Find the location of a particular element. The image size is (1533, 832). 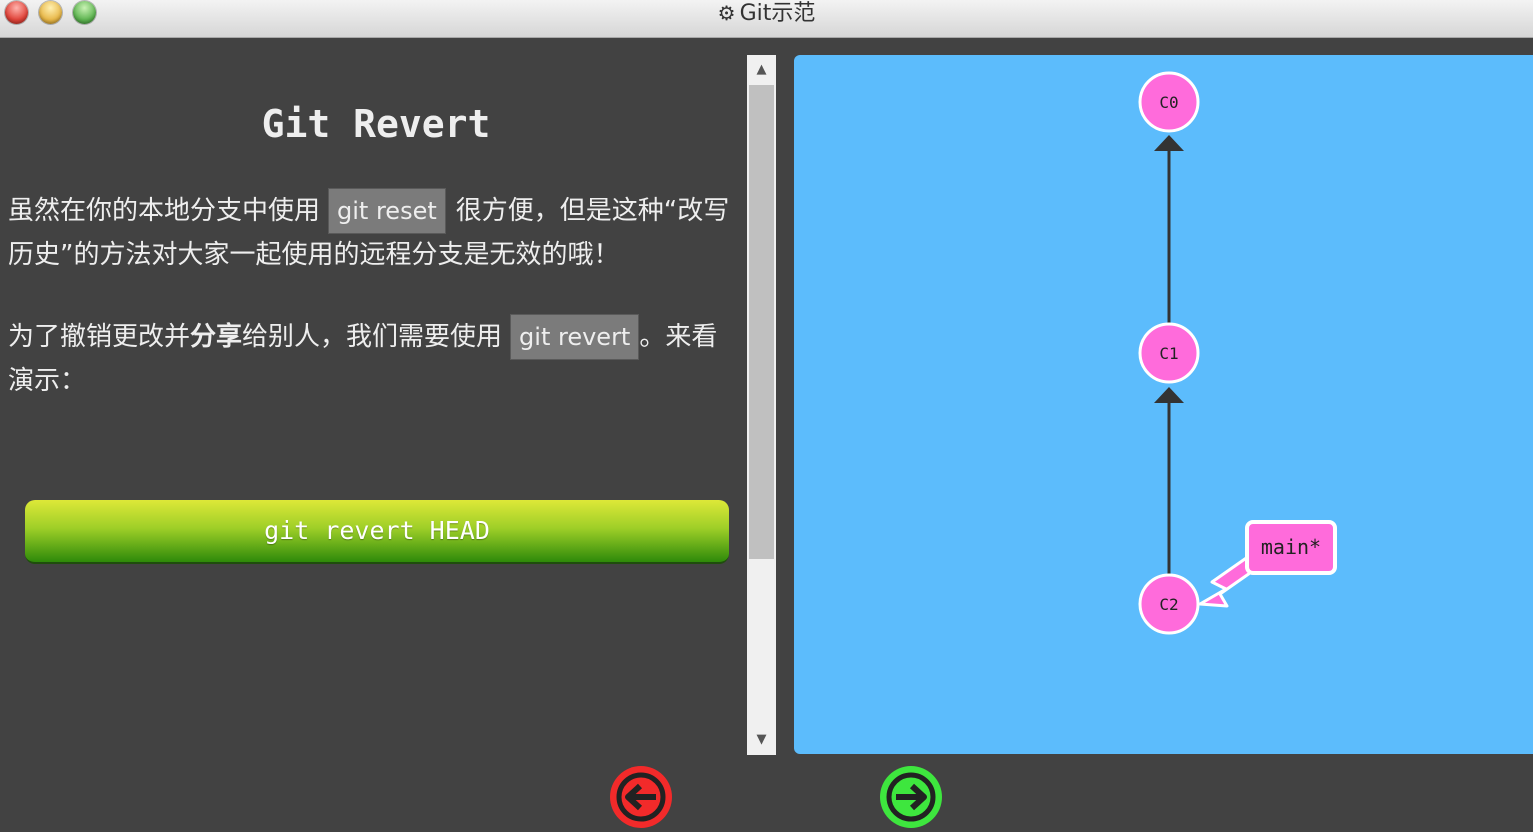

edge-c1-c0-arrowhead is located at coordinates (1169, 143).